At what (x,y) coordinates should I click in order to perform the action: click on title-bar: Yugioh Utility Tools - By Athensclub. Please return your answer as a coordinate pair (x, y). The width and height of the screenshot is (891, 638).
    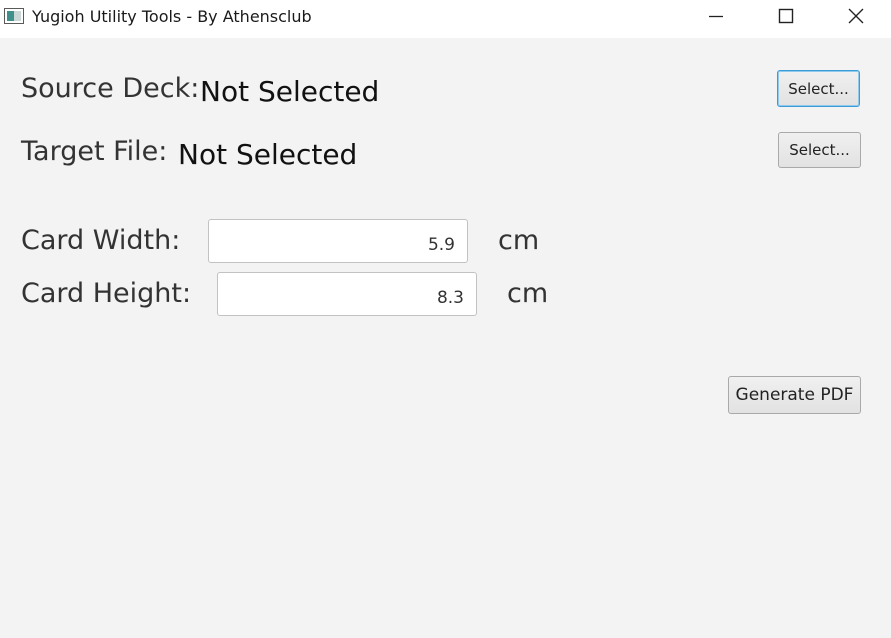
    Looking at the image, I should click on (445, 19).